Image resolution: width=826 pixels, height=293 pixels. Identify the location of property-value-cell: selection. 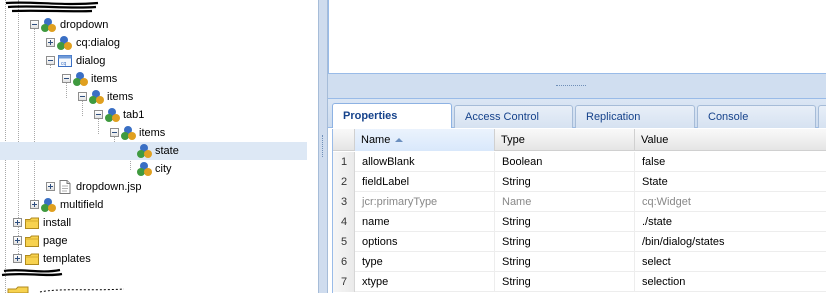
(730, 282).